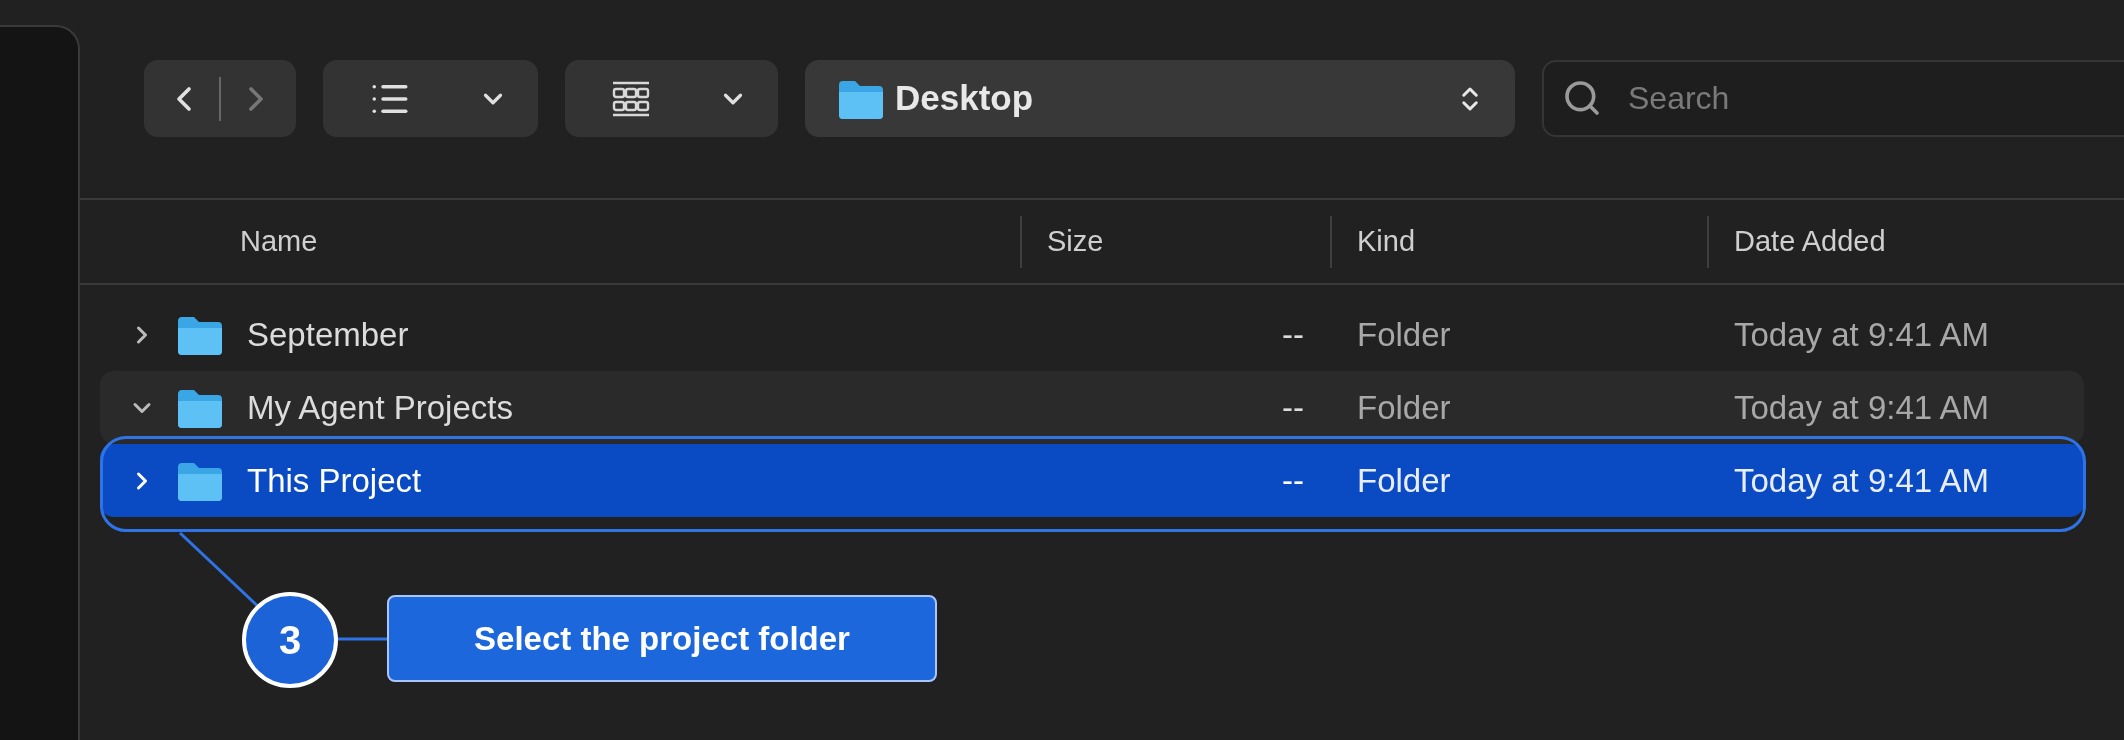 This screenshot has width=2124, height=740. I want to click on callout-label: Select the project folder, so click(662, 638).